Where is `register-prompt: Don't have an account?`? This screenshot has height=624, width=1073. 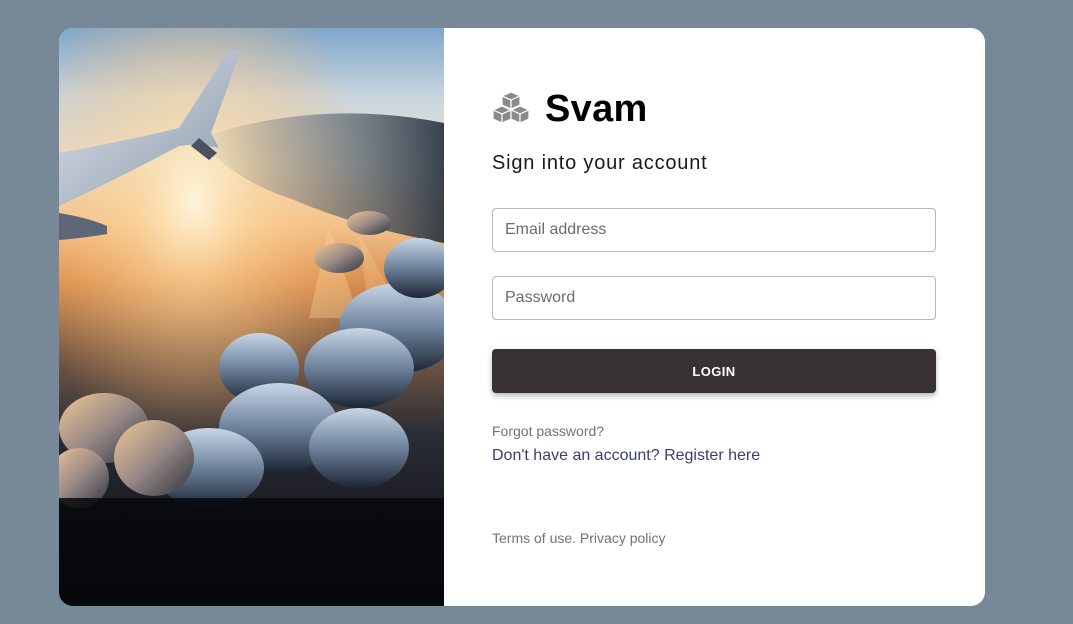
register-prompt: Don't have an account? is located at coordinates (576, 455).